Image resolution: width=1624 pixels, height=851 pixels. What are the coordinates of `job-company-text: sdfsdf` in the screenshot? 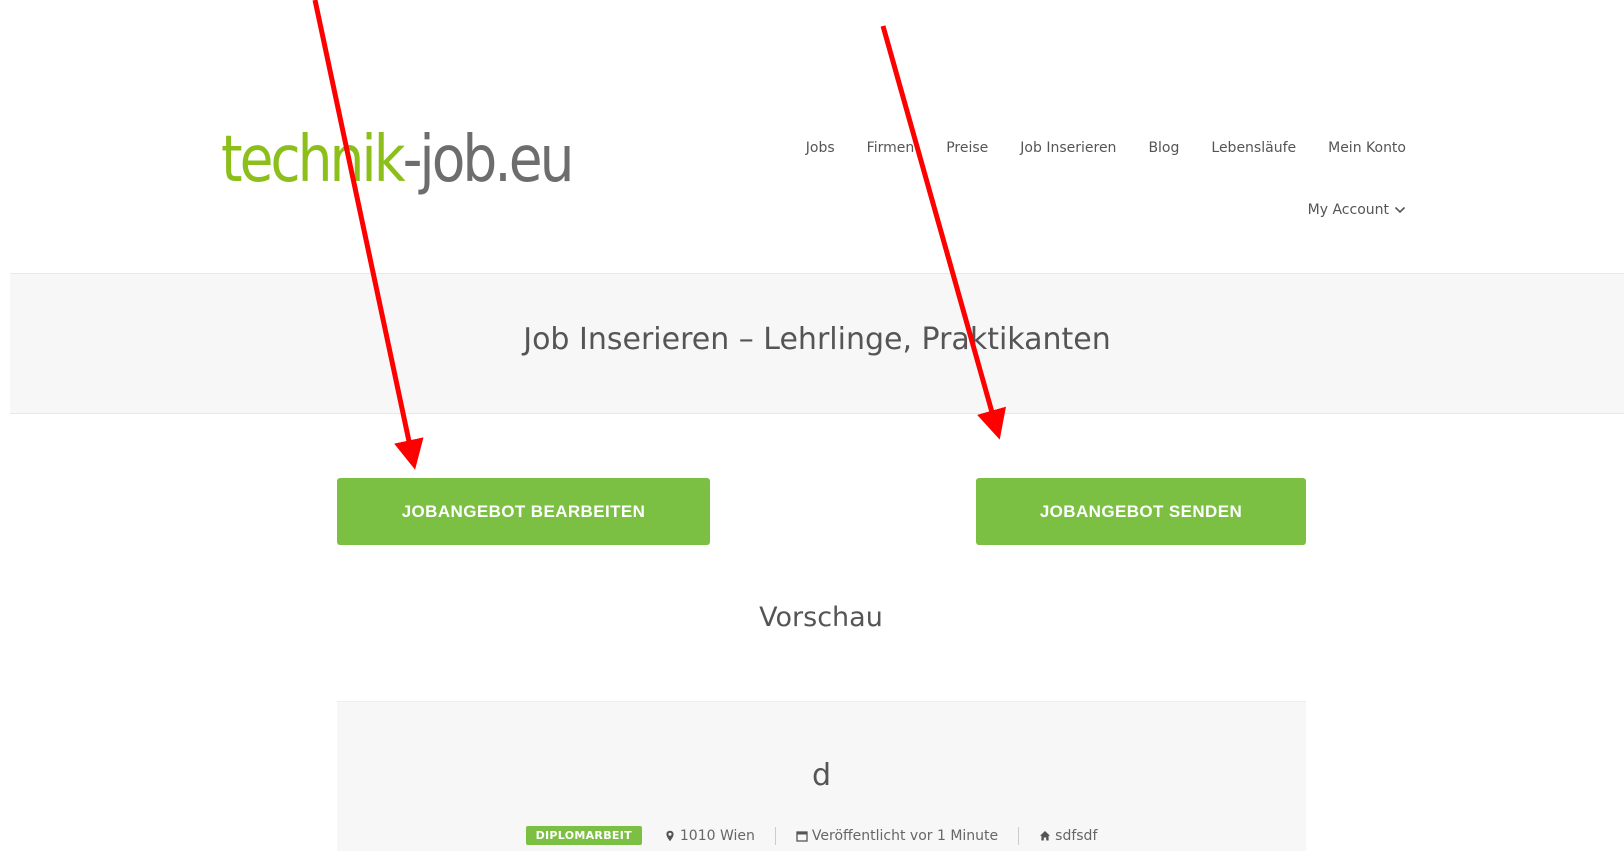 It's located at (1076, 835).